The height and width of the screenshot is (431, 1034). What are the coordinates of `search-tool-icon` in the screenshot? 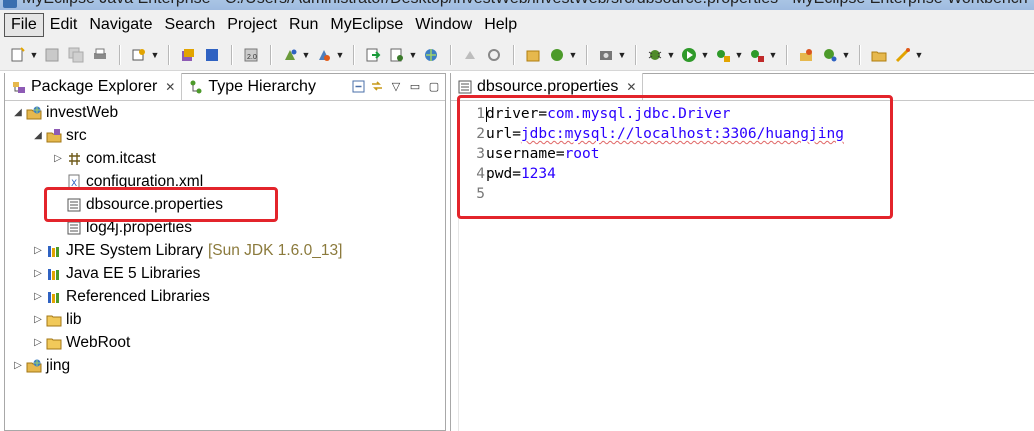 It's located at (830, 55).